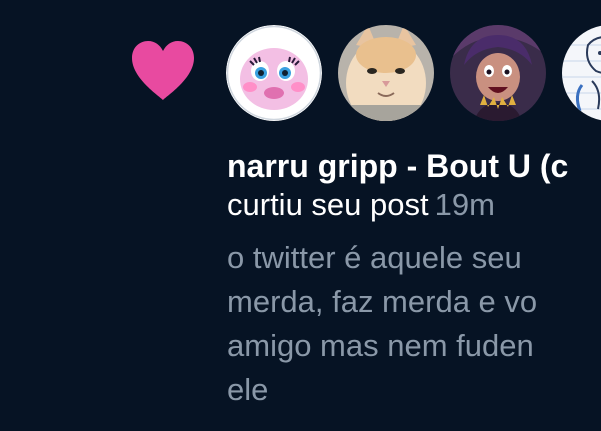 The width and height of the screenshot is (601, 431). I want to click on pink-blob-face-avatar, so click(274, 73).